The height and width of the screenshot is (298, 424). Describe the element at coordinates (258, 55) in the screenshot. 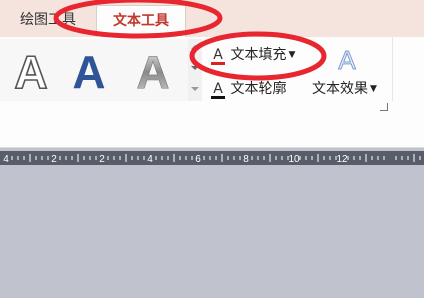

I see `text-fill-label: 文本填充` at that location.